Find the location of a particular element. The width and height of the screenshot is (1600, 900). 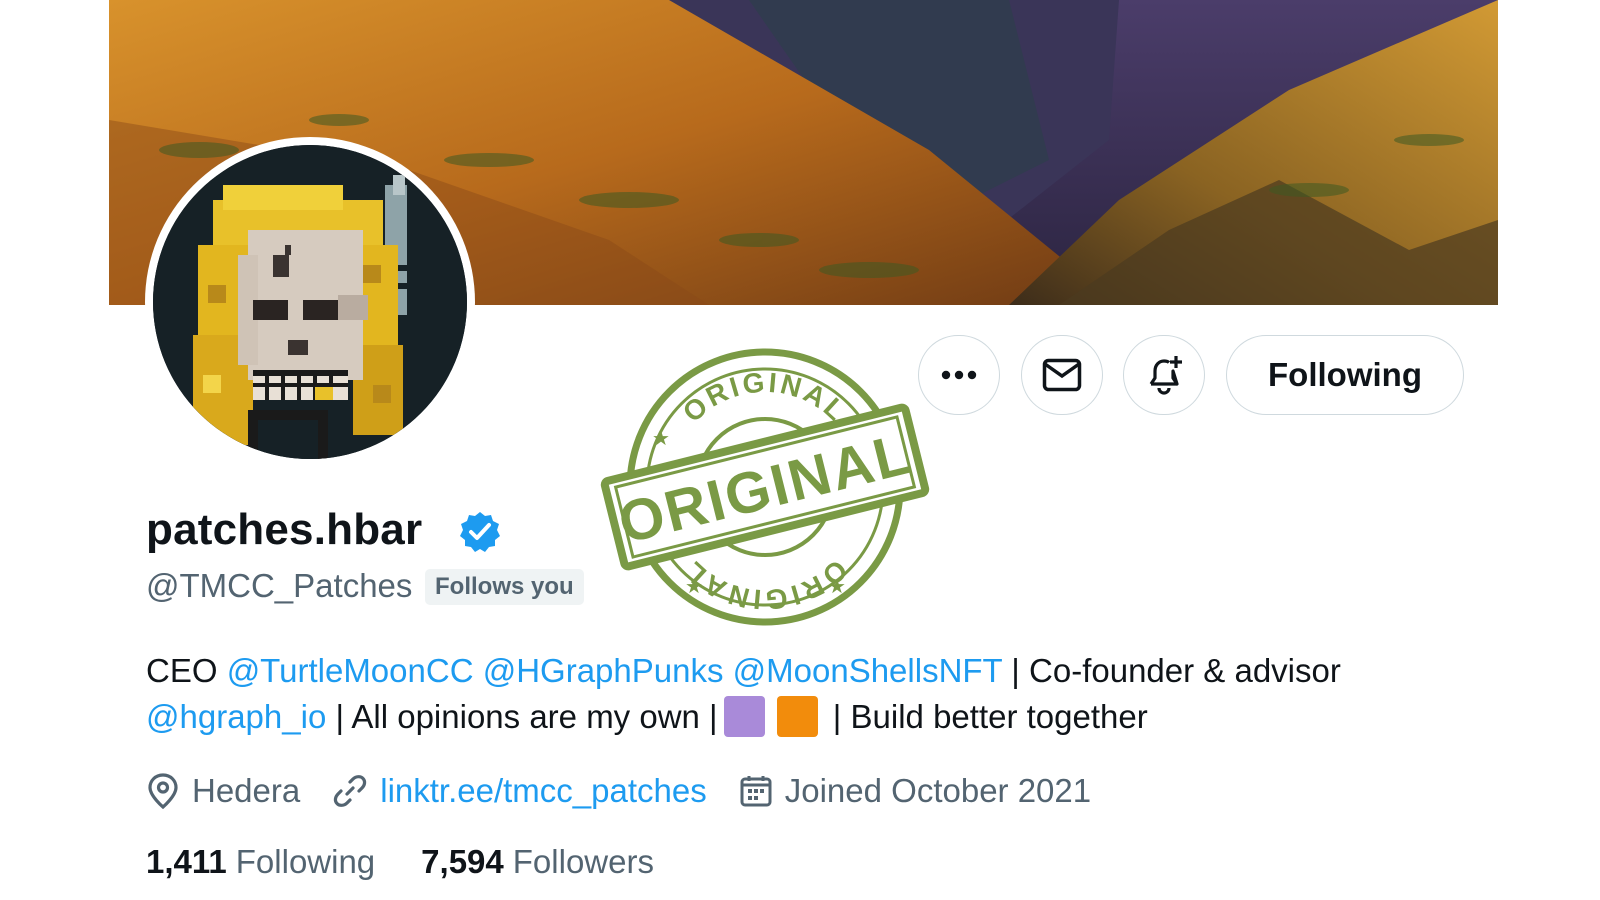

location-item: Hedera is located at coordinates (223, 791).